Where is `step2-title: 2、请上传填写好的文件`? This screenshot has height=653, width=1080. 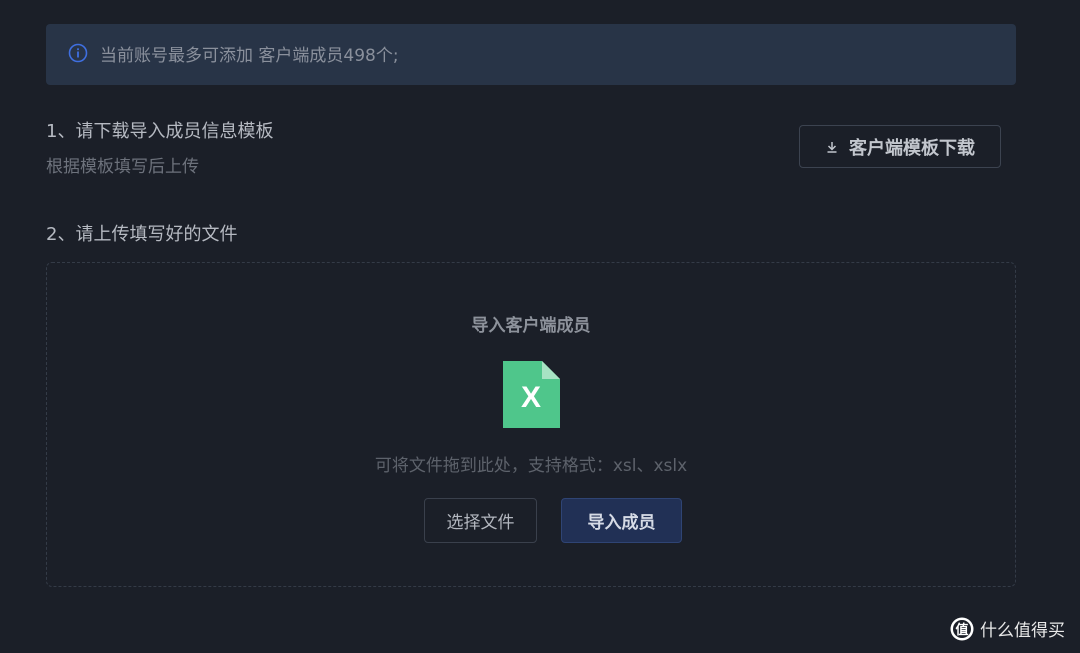 step2-title: 2、请上传填写好的文件 is located at coordinates (142, 234).